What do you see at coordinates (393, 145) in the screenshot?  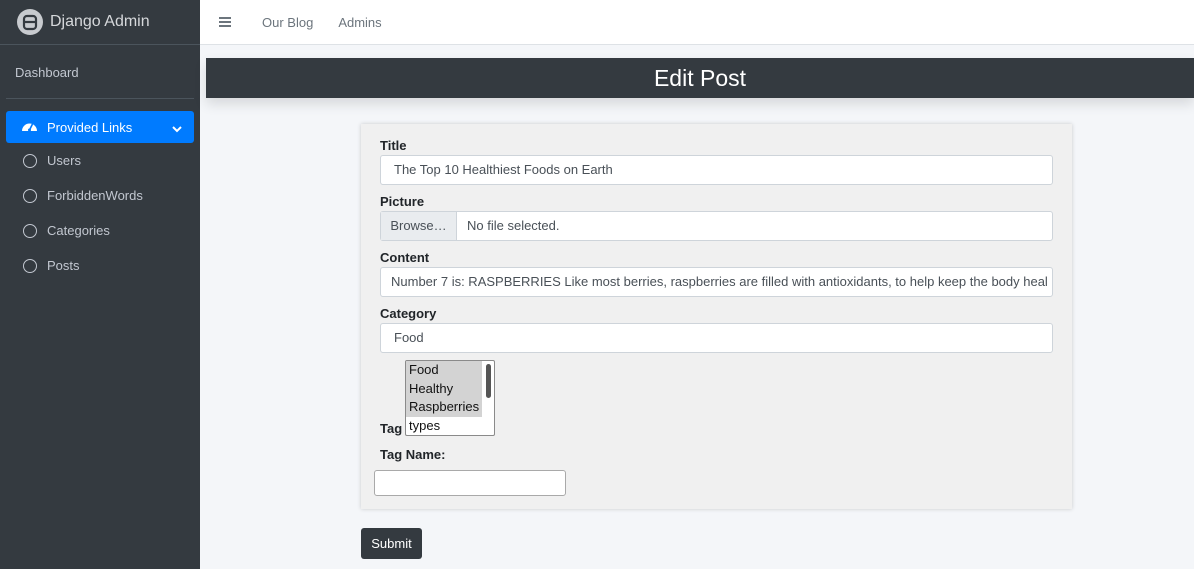 I see `title-label: Title` at bounding box center [393, 145].